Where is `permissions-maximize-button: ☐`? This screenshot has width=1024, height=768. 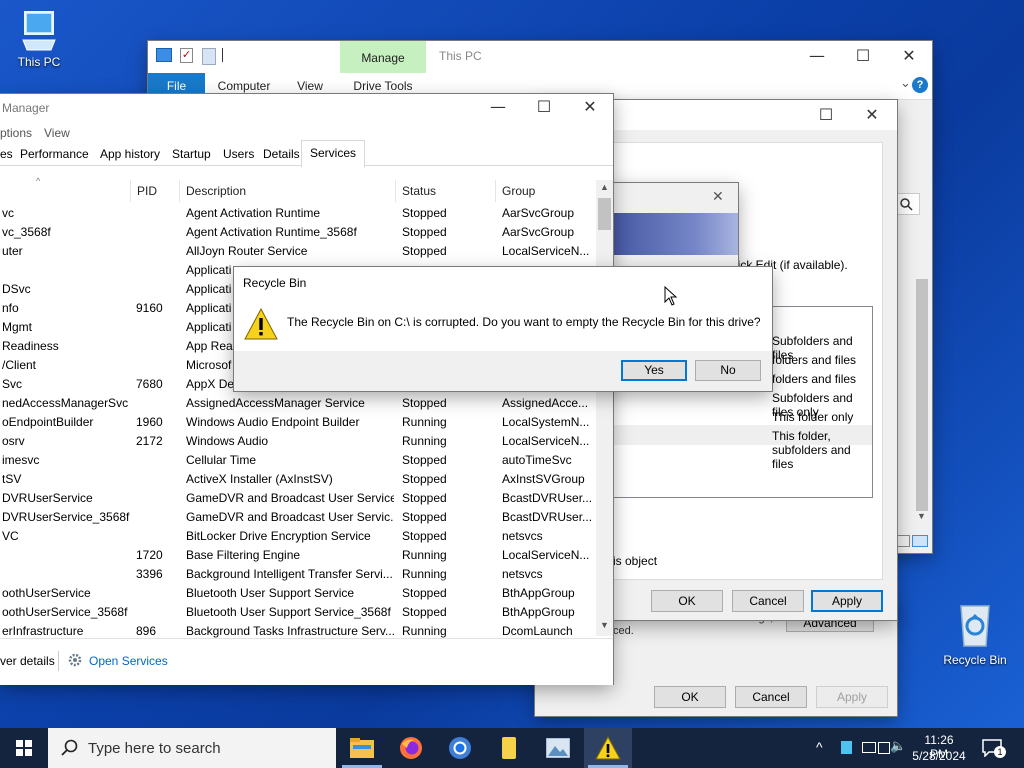
permissions-maximize-button: ☐ is located at coordinates (826, 115).